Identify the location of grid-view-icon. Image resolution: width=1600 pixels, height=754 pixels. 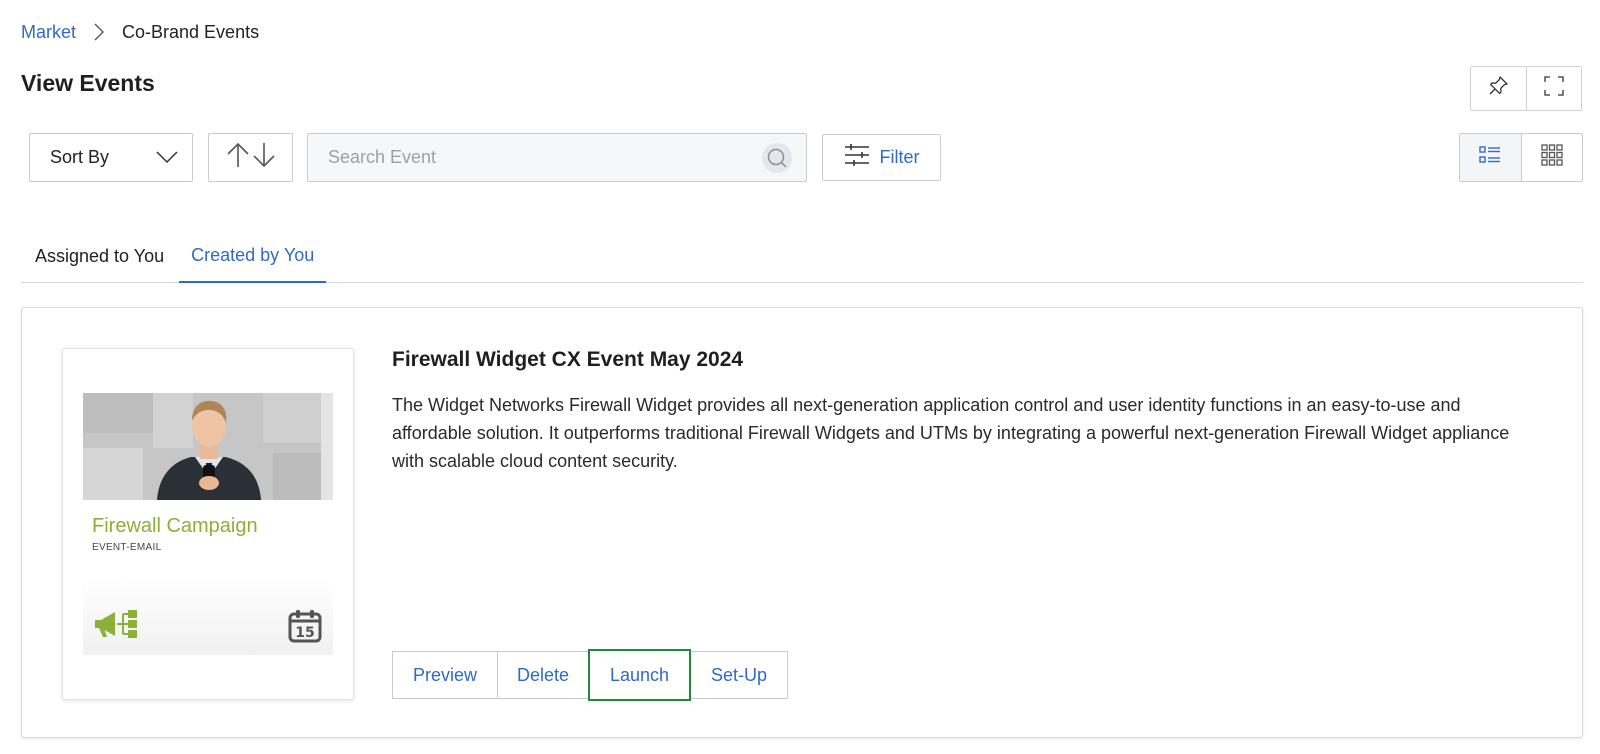
(1552, 157).